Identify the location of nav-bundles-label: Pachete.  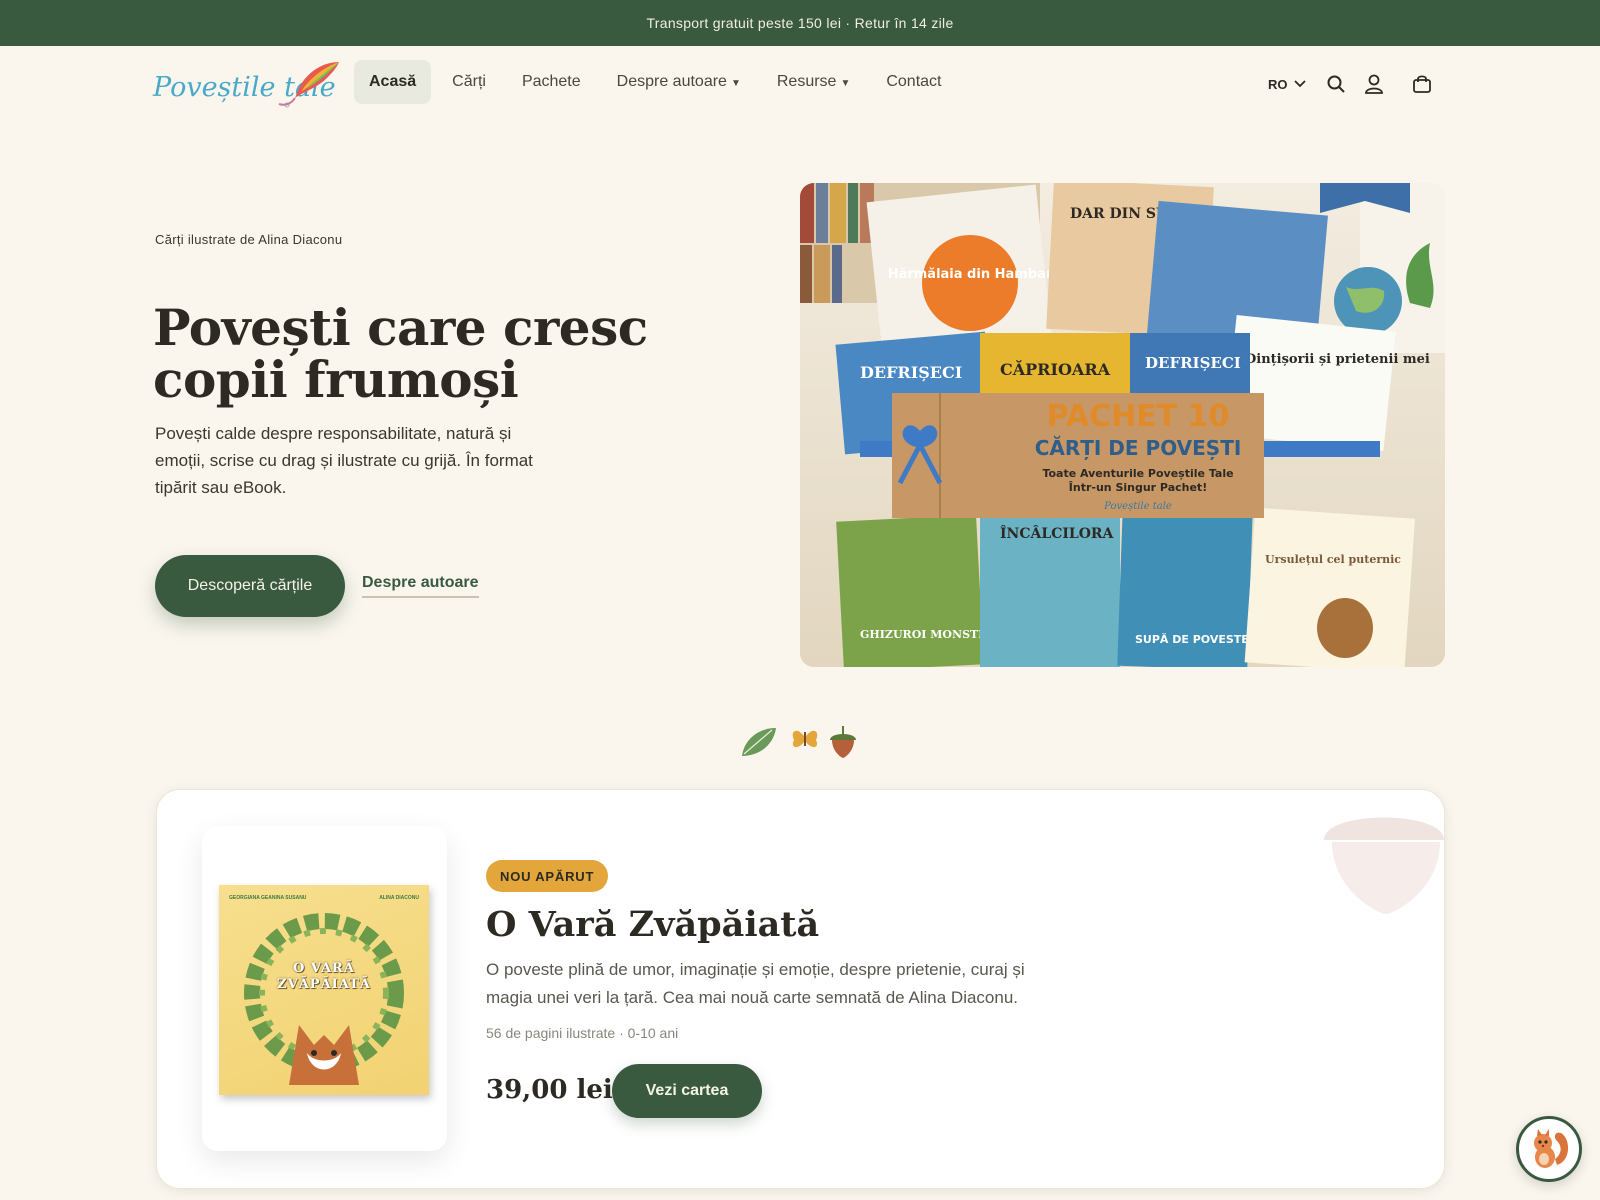
(551, 81).